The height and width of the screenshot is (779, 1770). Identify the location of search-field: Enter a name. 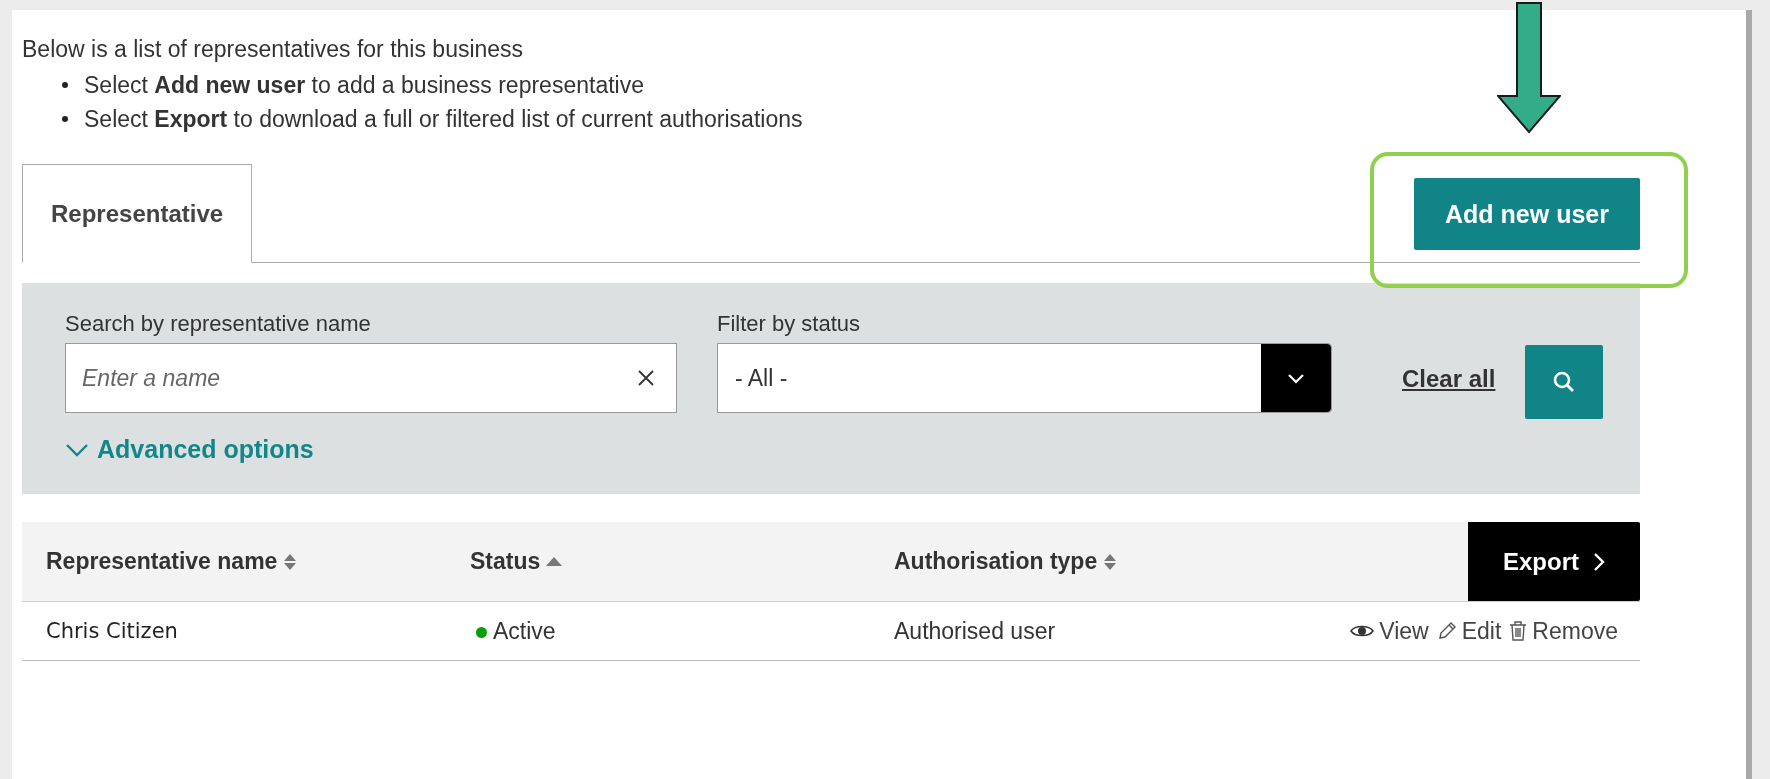
(371, 378).